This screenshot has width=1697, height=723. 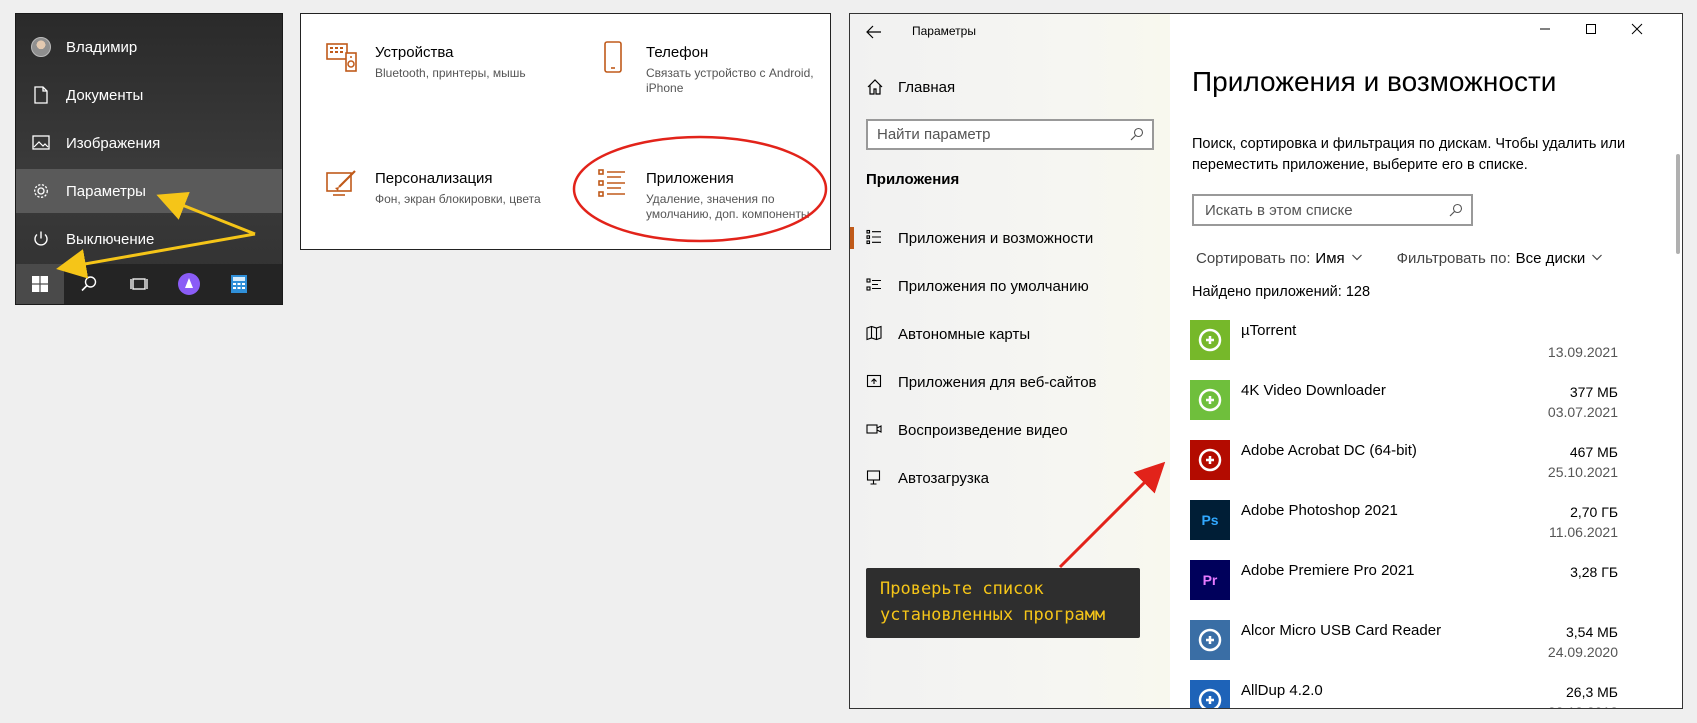 I want to click on photoshop-icon: Ps, so click(x=1210, y=520).